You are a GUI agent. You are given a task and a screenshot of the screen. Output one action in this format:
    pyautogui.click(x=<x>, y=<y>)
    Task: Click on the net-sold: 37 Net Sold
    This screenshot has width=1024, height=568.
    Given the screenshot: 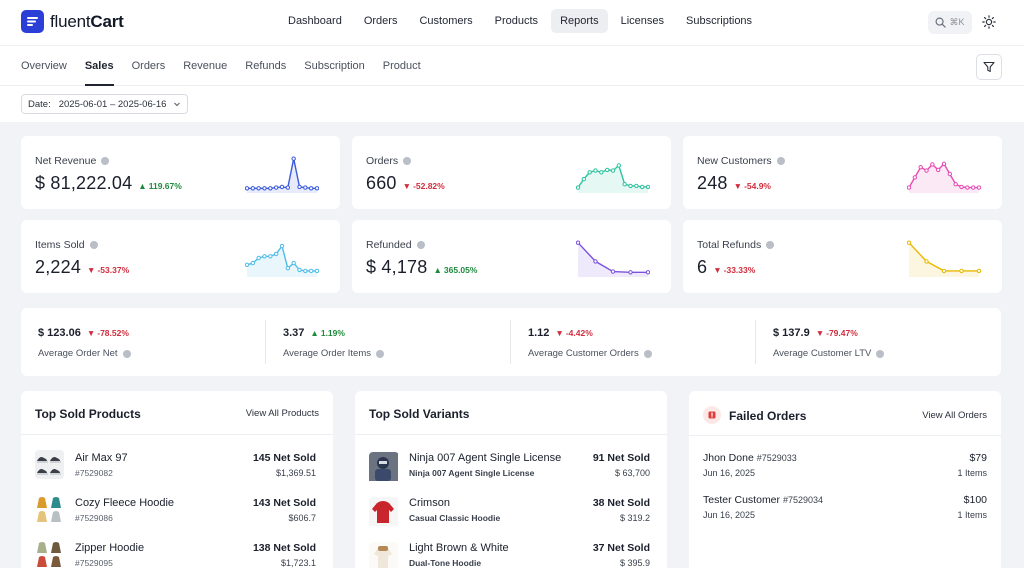 What is the action you would take?
    pyautogui.click(x=621, y=548)
    